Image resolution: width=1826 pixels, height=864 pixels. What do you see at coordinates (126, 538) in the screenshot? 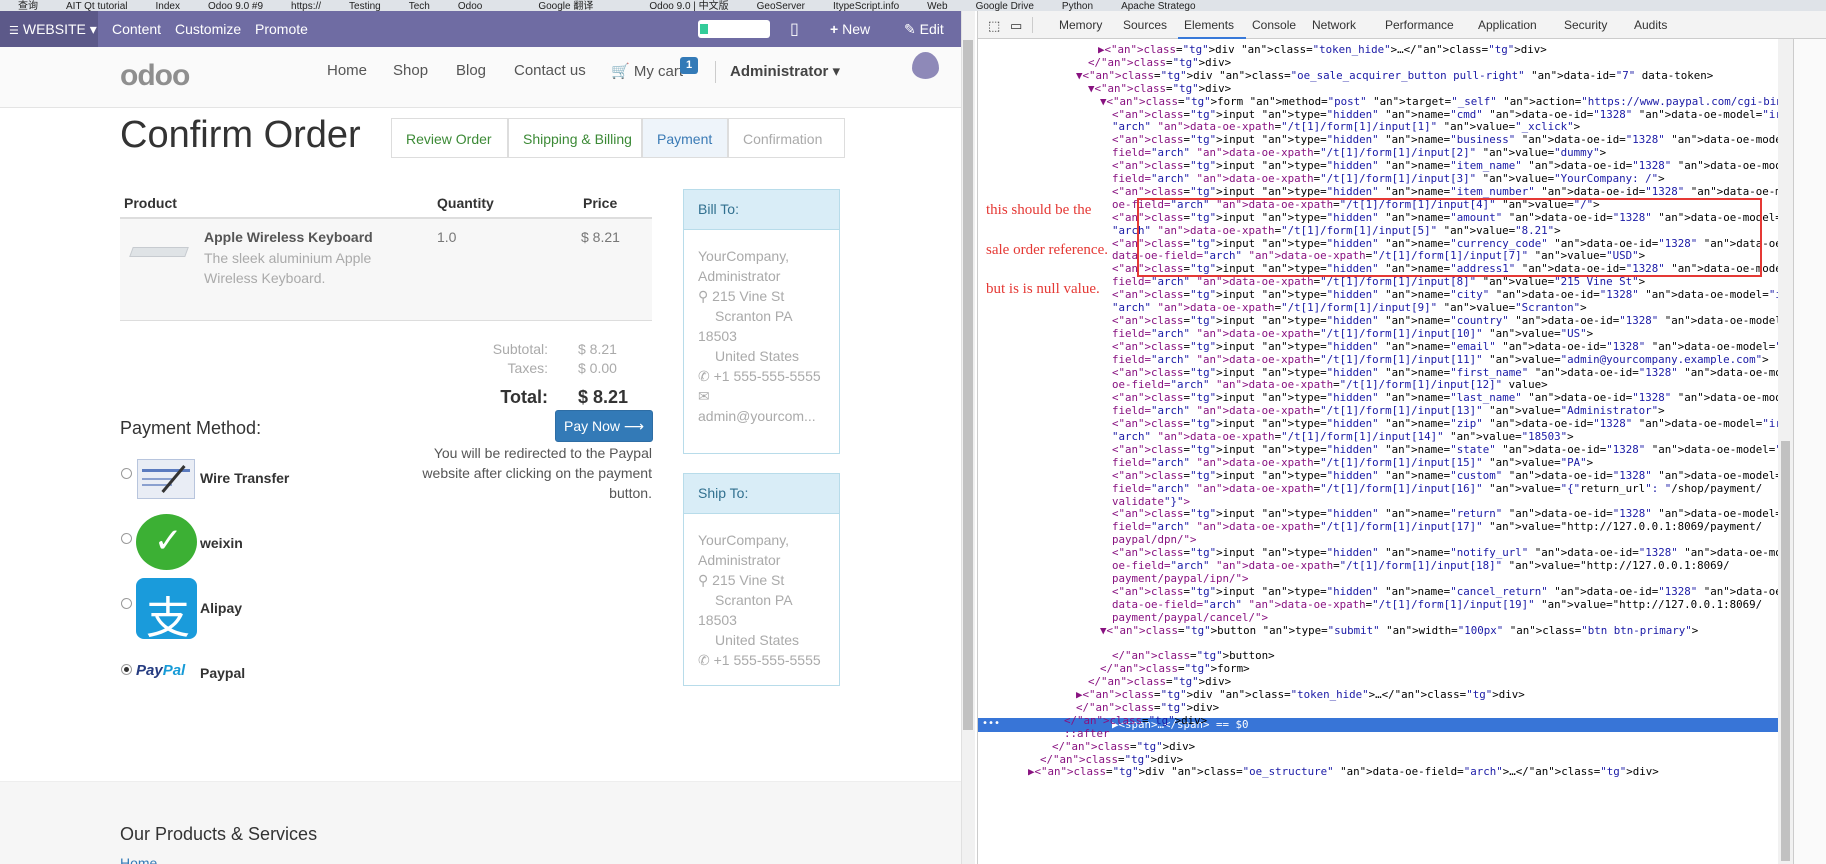
I see `weixin-radio` at bounding box center [126, 538].